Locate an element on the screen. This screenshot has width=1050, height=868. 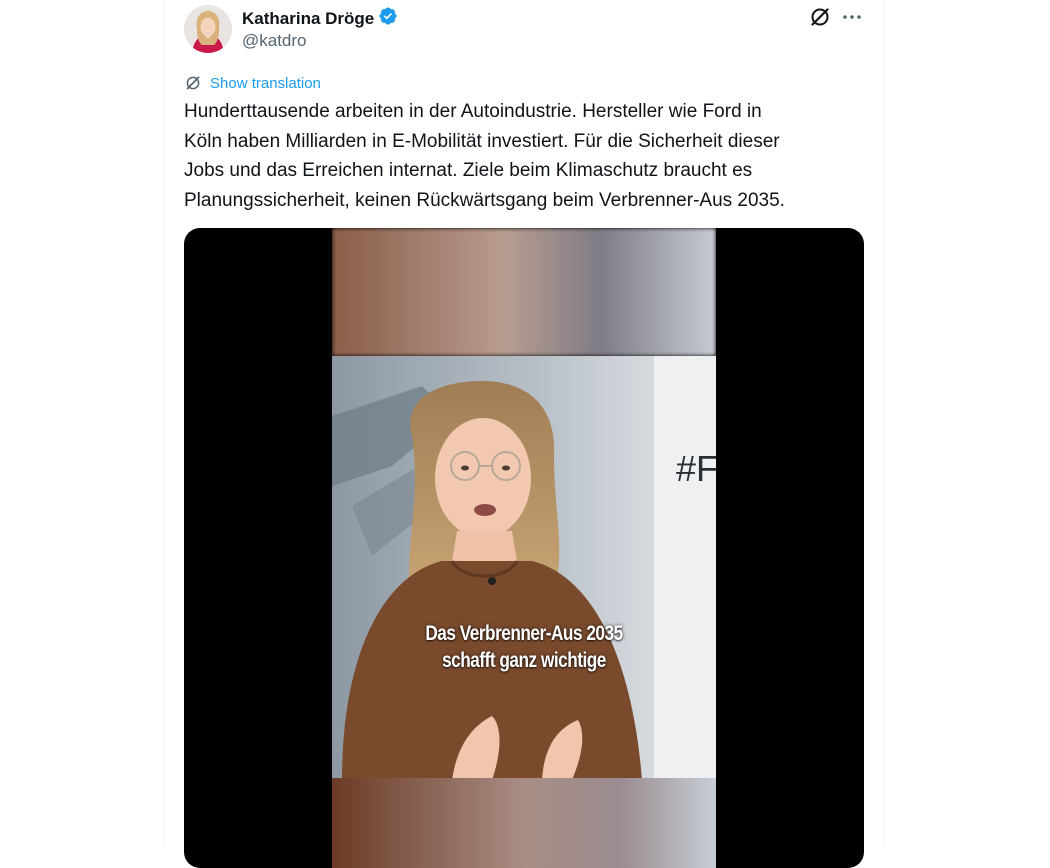
show-translation-link: Show translation is located at coordinates (252, 83).